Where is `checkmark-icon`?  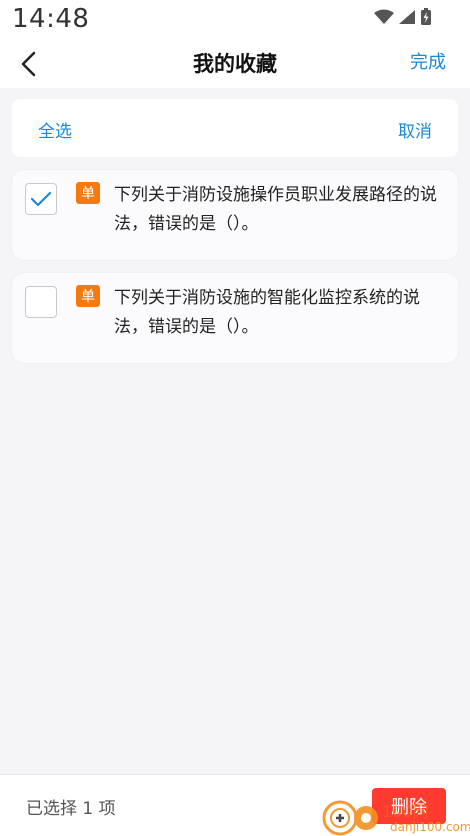 checkmark-icon is located at coordinates (41, 199).